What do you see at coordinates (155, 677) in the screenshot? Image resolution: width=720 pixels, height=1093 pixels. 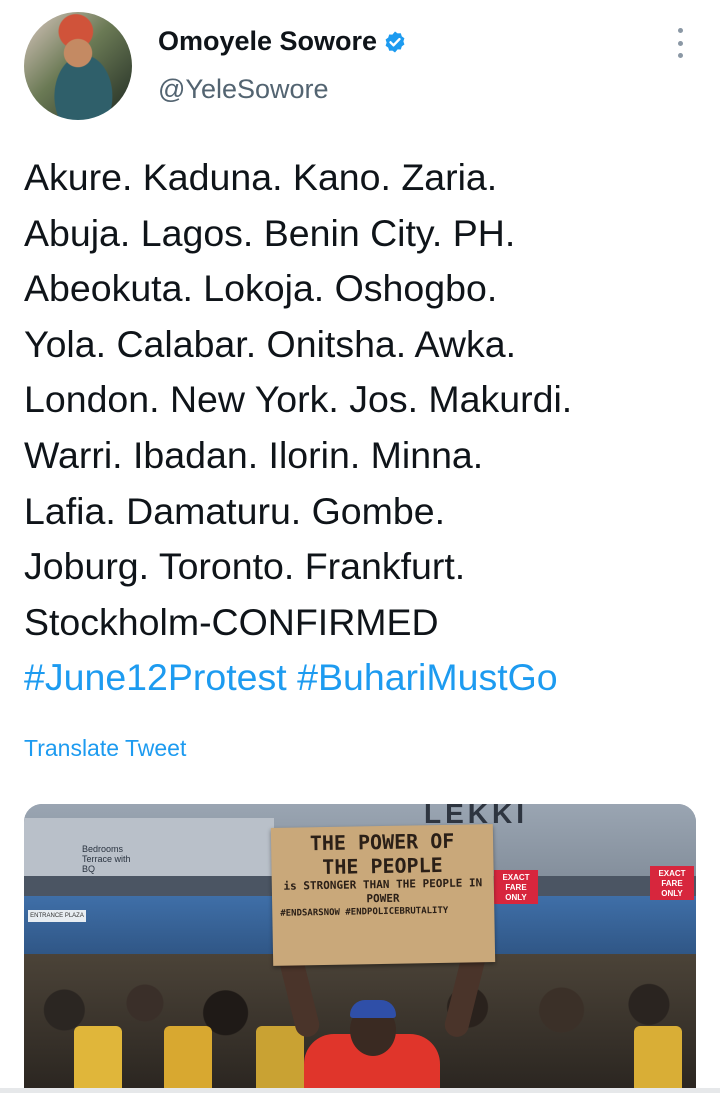 I see `hashtag-link: #June12Protest` at bounding box center [155, 677].